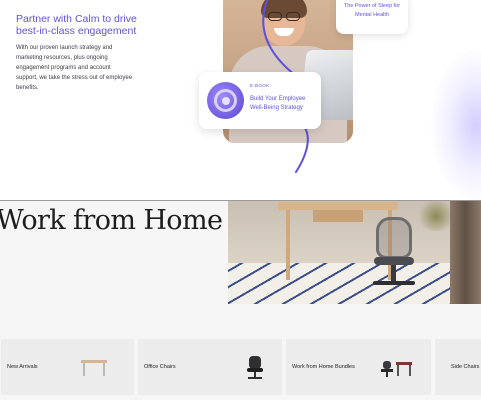 The height and width of the screenshot is (400, 481). I want to click on category-label: New Arrivals, so click(22, 367).